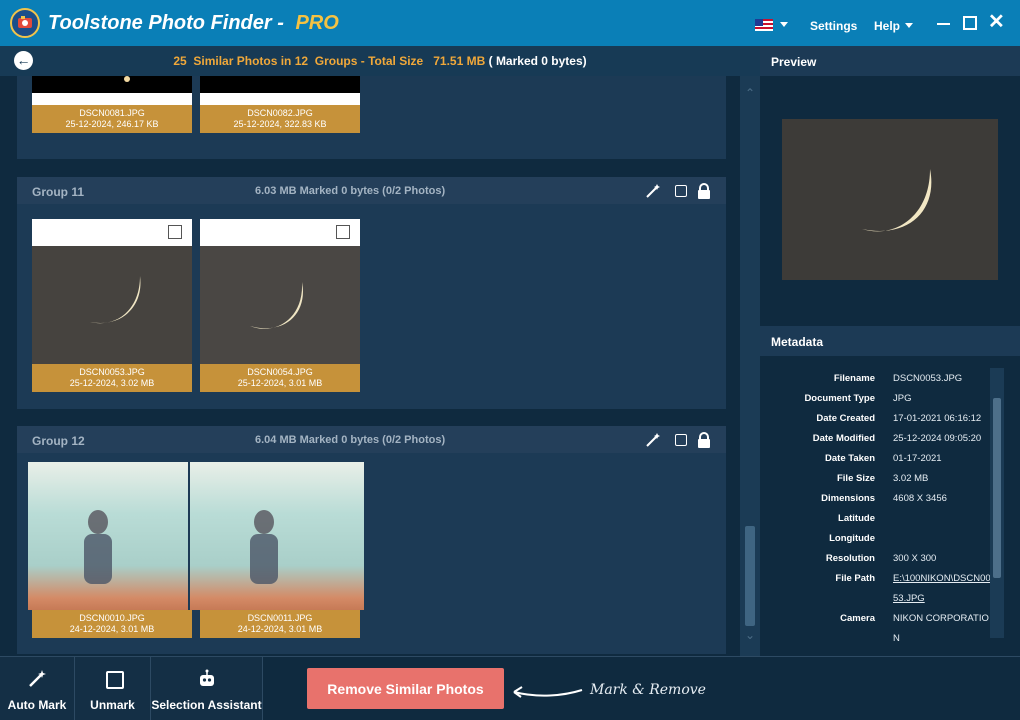  I want to click on photo-caption: DSCN0082.JPG 25-12-2024, 322.83 KB, so click(280, 119).